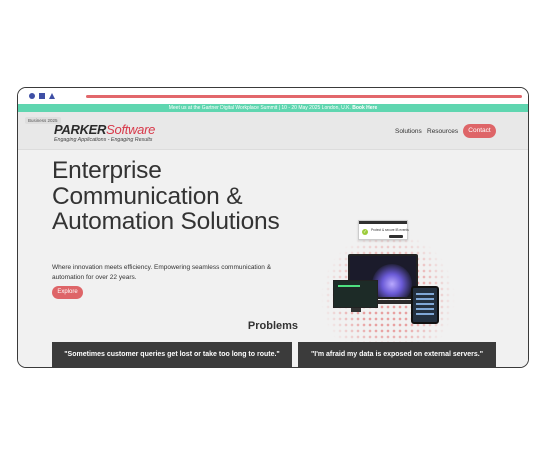 The height and width of the screenshot is (457, 546). Describe the element at coordinates (131, 129) in the screenshot. I see `logo-software-text: Software` at that location.